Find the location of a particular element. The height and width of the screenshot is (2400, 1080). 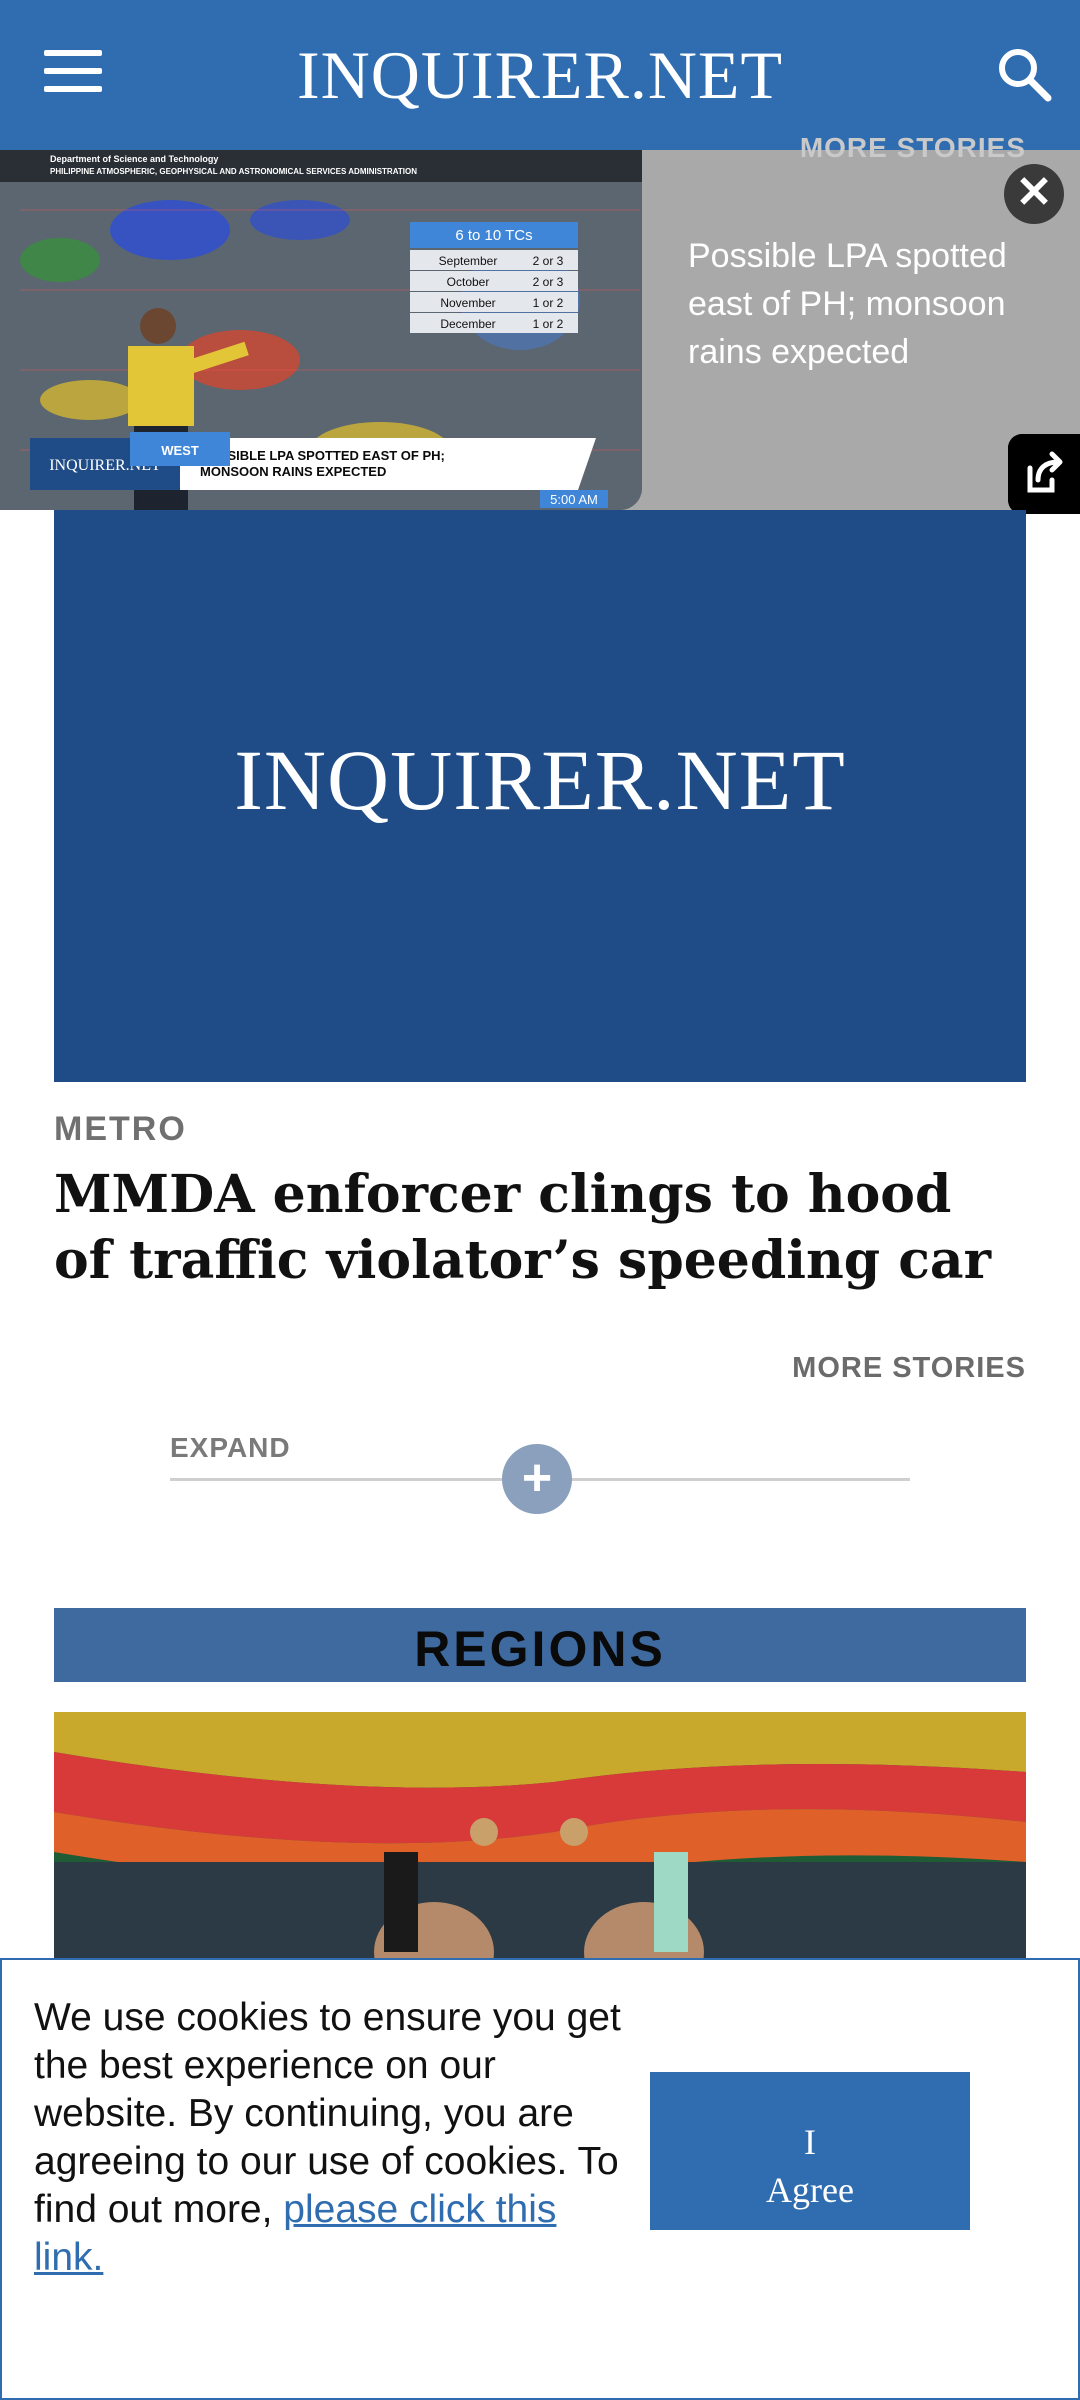

map-side-label: WEST is located at coordinates (180, 450).